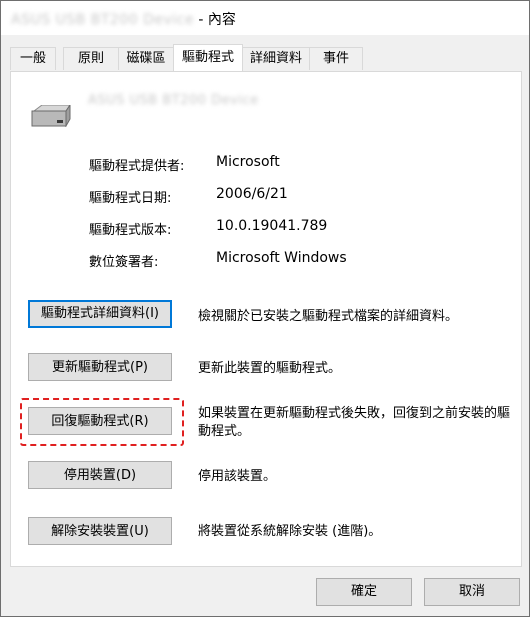  Describe the element at coordinates (252, 194) in the screenshot. I see `date-value: 2006/6/21` at that location.